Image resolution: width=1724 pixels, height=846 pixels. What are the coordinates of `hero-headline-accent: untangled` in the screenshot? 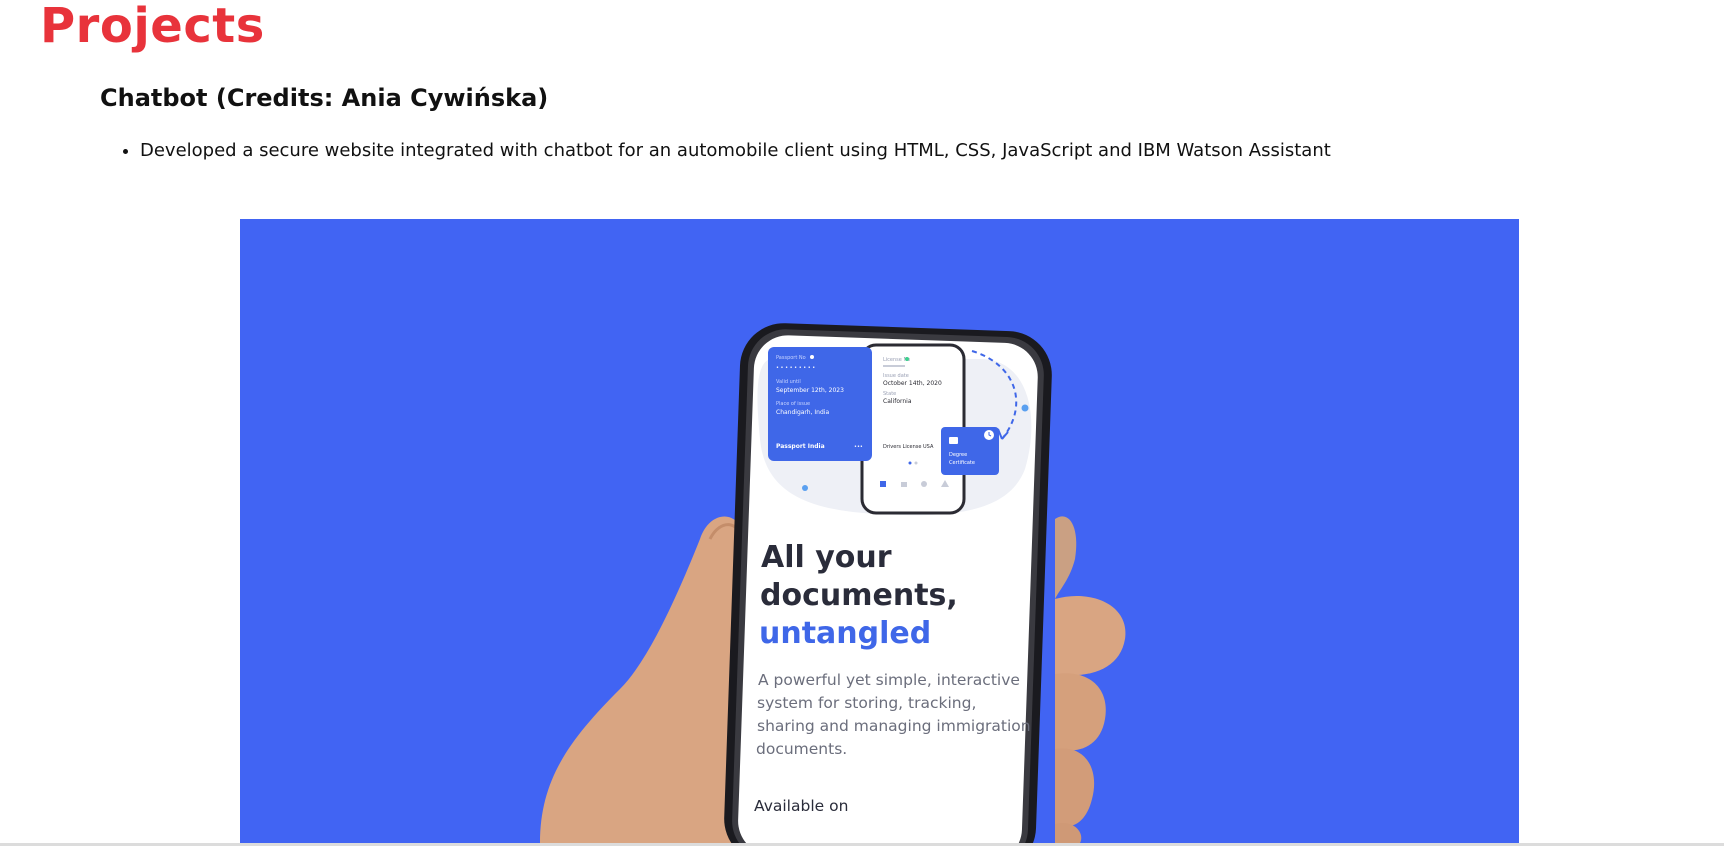 It's located at (845, 633).